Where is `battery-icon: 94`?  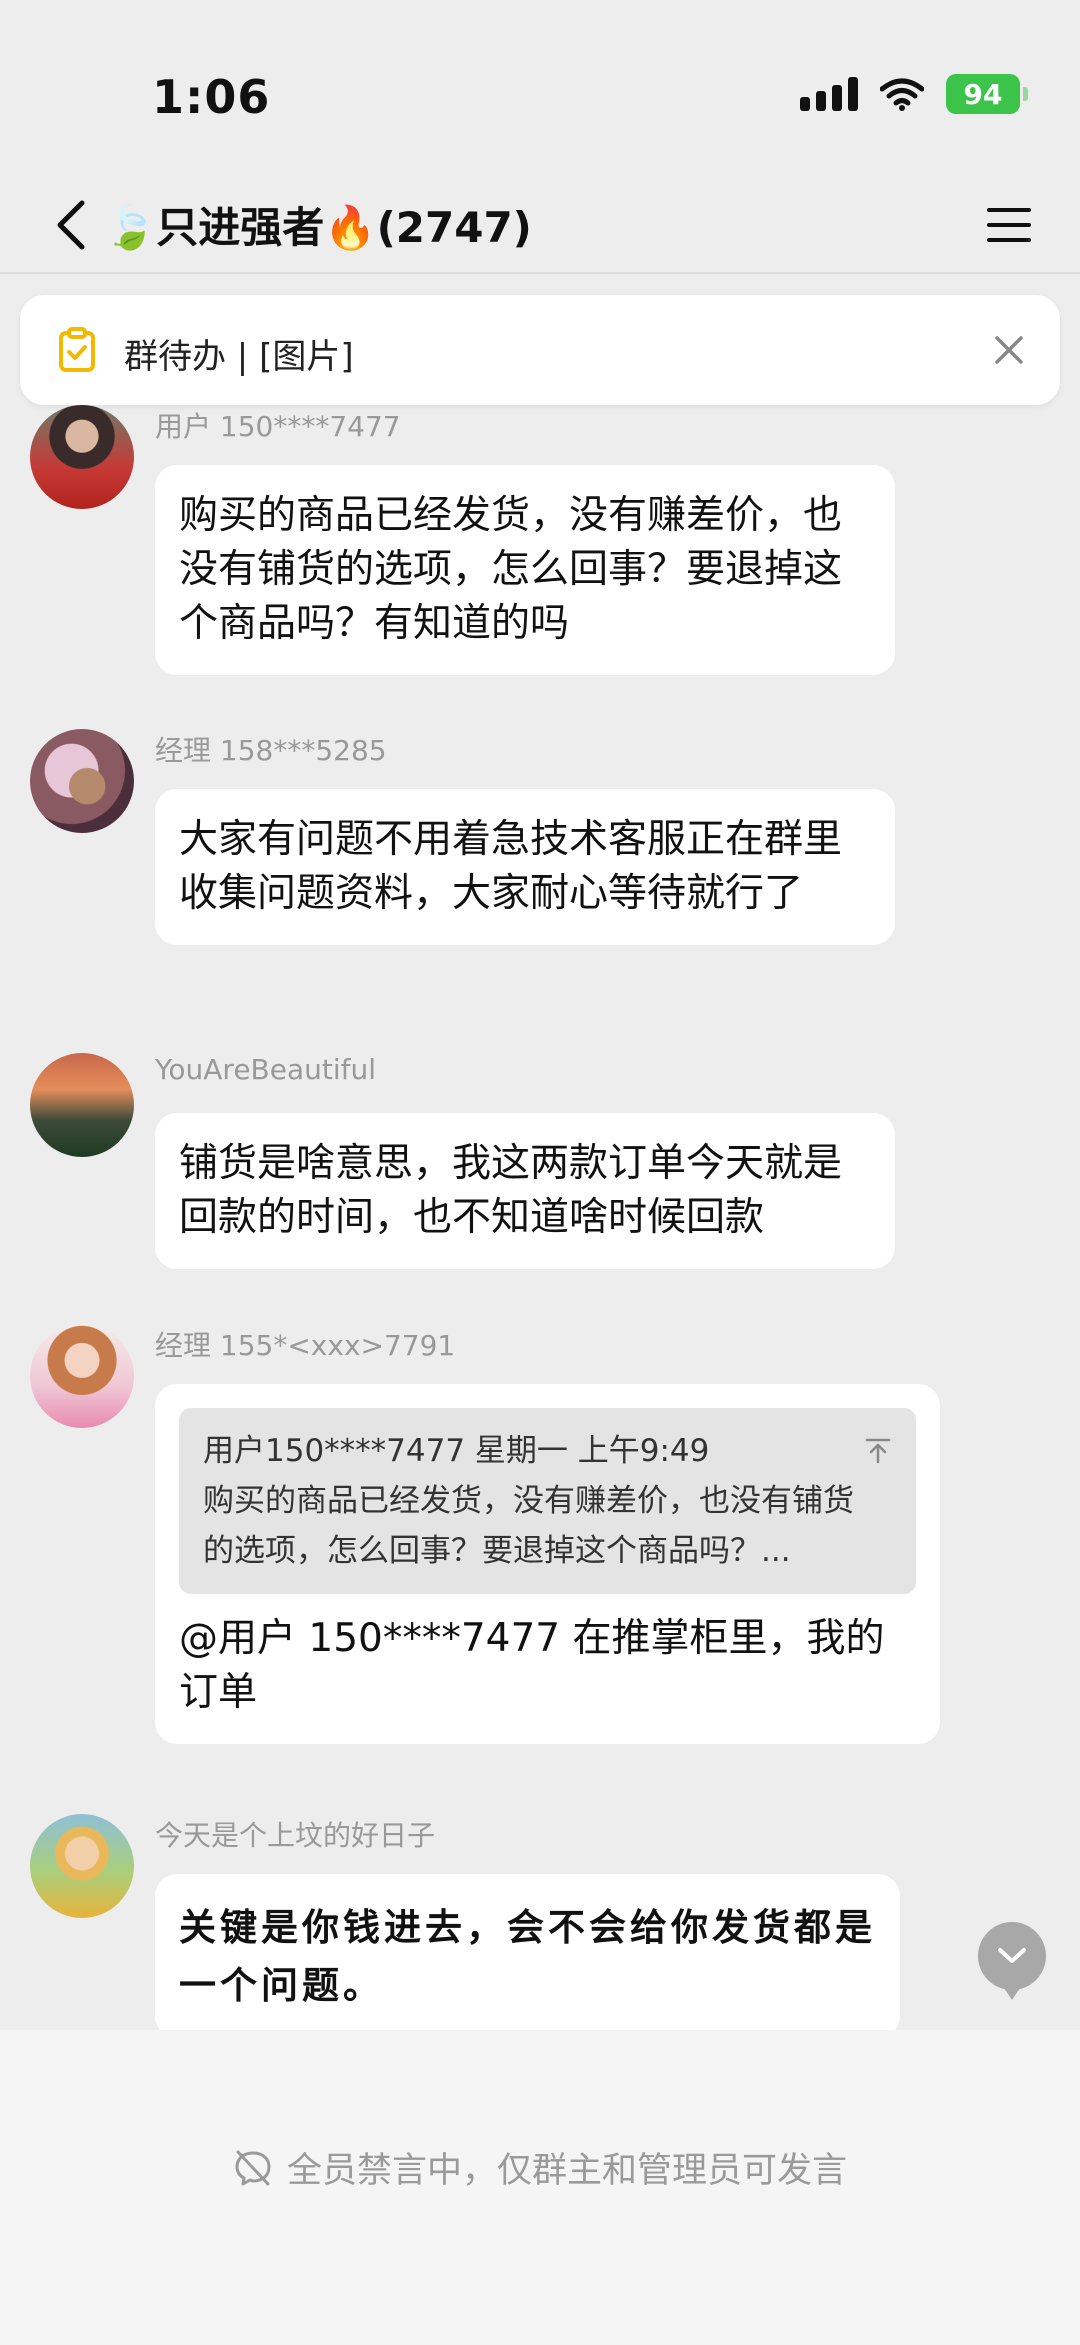 battery-icon: 94 is located at coordinates (987, 94).